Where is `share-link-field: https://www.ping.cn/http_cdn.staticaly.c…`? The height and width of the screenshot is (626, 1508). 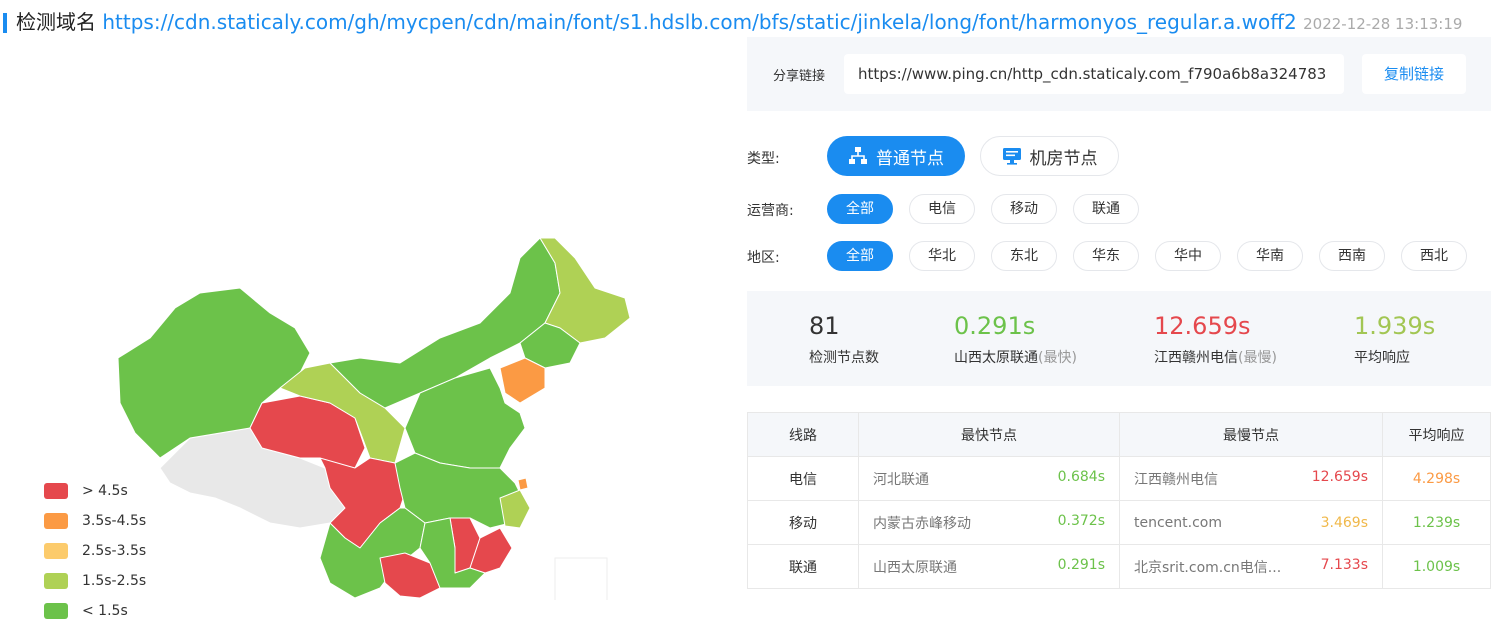 share-link-field: https://www.ping.cn/http_cdn.staticaly.c… is located at coordinates (1094, 74).